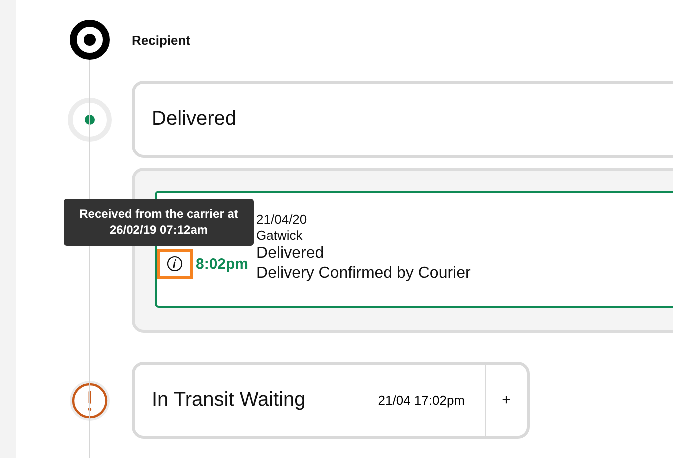  Describe the element at coordinates (422, 400) in the screenshot. I see `event-timestamp: 21/04 17:02pm` at that location.